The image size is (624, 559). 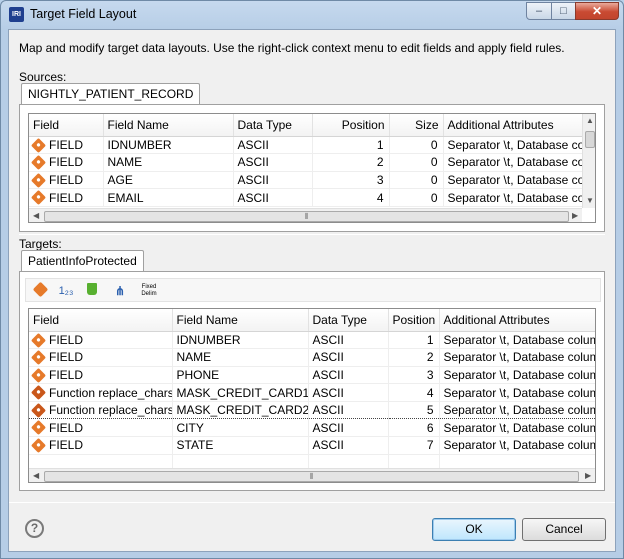 What do you see at coordinates (588, 161) in the screenshot?
I see `sources-vertical-scrollbar: ▲ ▼` at bounding box center [588, 161].